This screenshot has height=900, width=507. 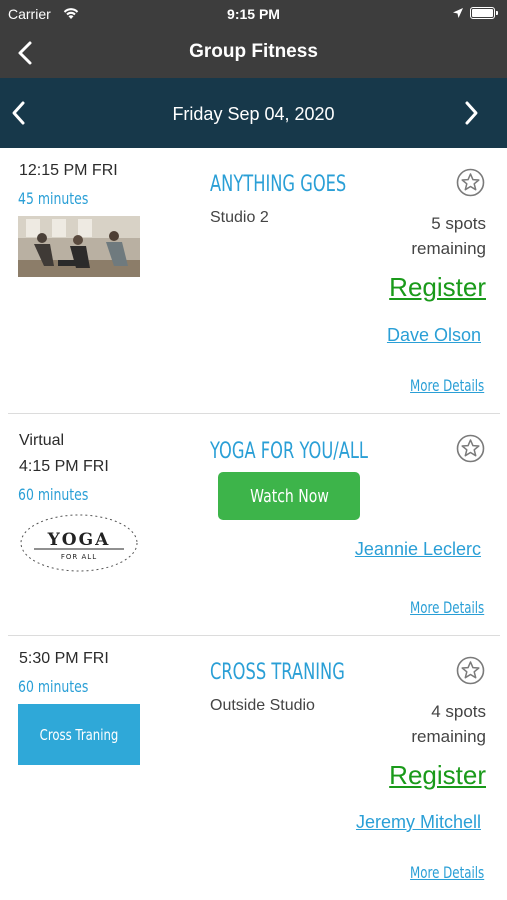 What do you see at coordinates (289, 451) in the screenshot?
I see `class-name: YOGA FOR YOU/ALL` at bounding box center [289, 451].